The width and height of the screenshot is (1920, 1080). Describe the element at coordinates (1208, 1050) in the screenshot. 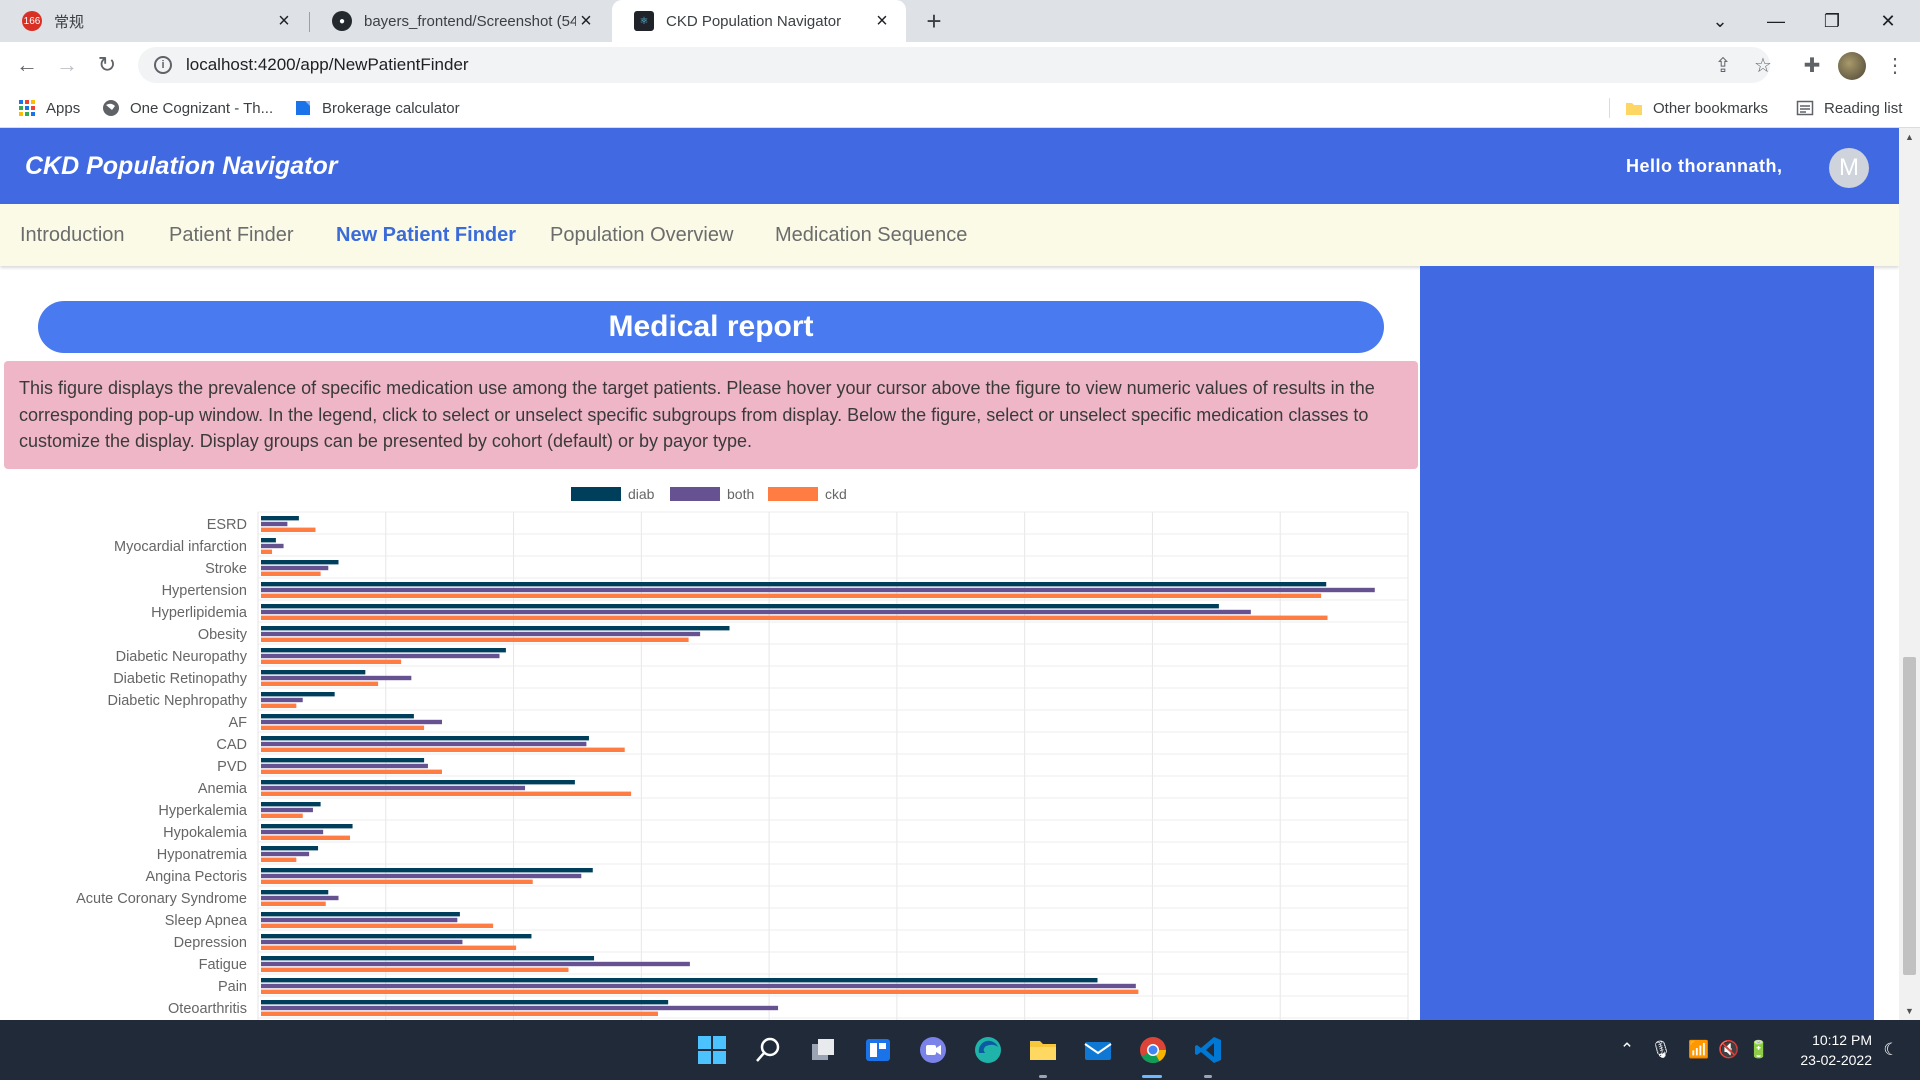

I see `vscode-icon` at that location.